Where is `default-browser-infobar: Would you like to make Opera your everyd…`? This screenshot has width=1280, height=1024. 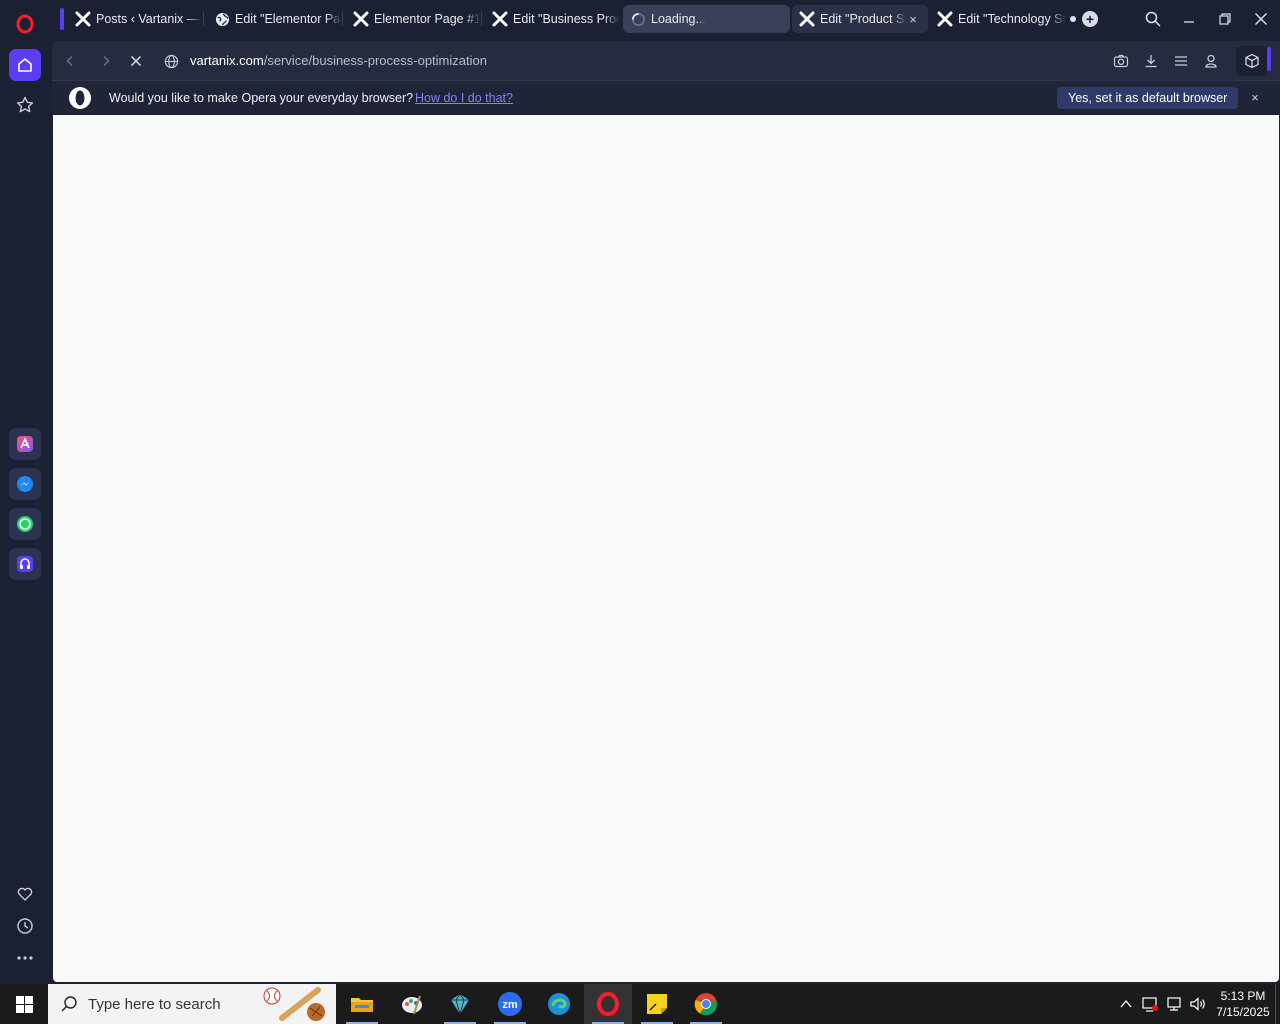 default-browser-infobar: Would you like to make Opera your everyd… is located at coordinates (666, 97).